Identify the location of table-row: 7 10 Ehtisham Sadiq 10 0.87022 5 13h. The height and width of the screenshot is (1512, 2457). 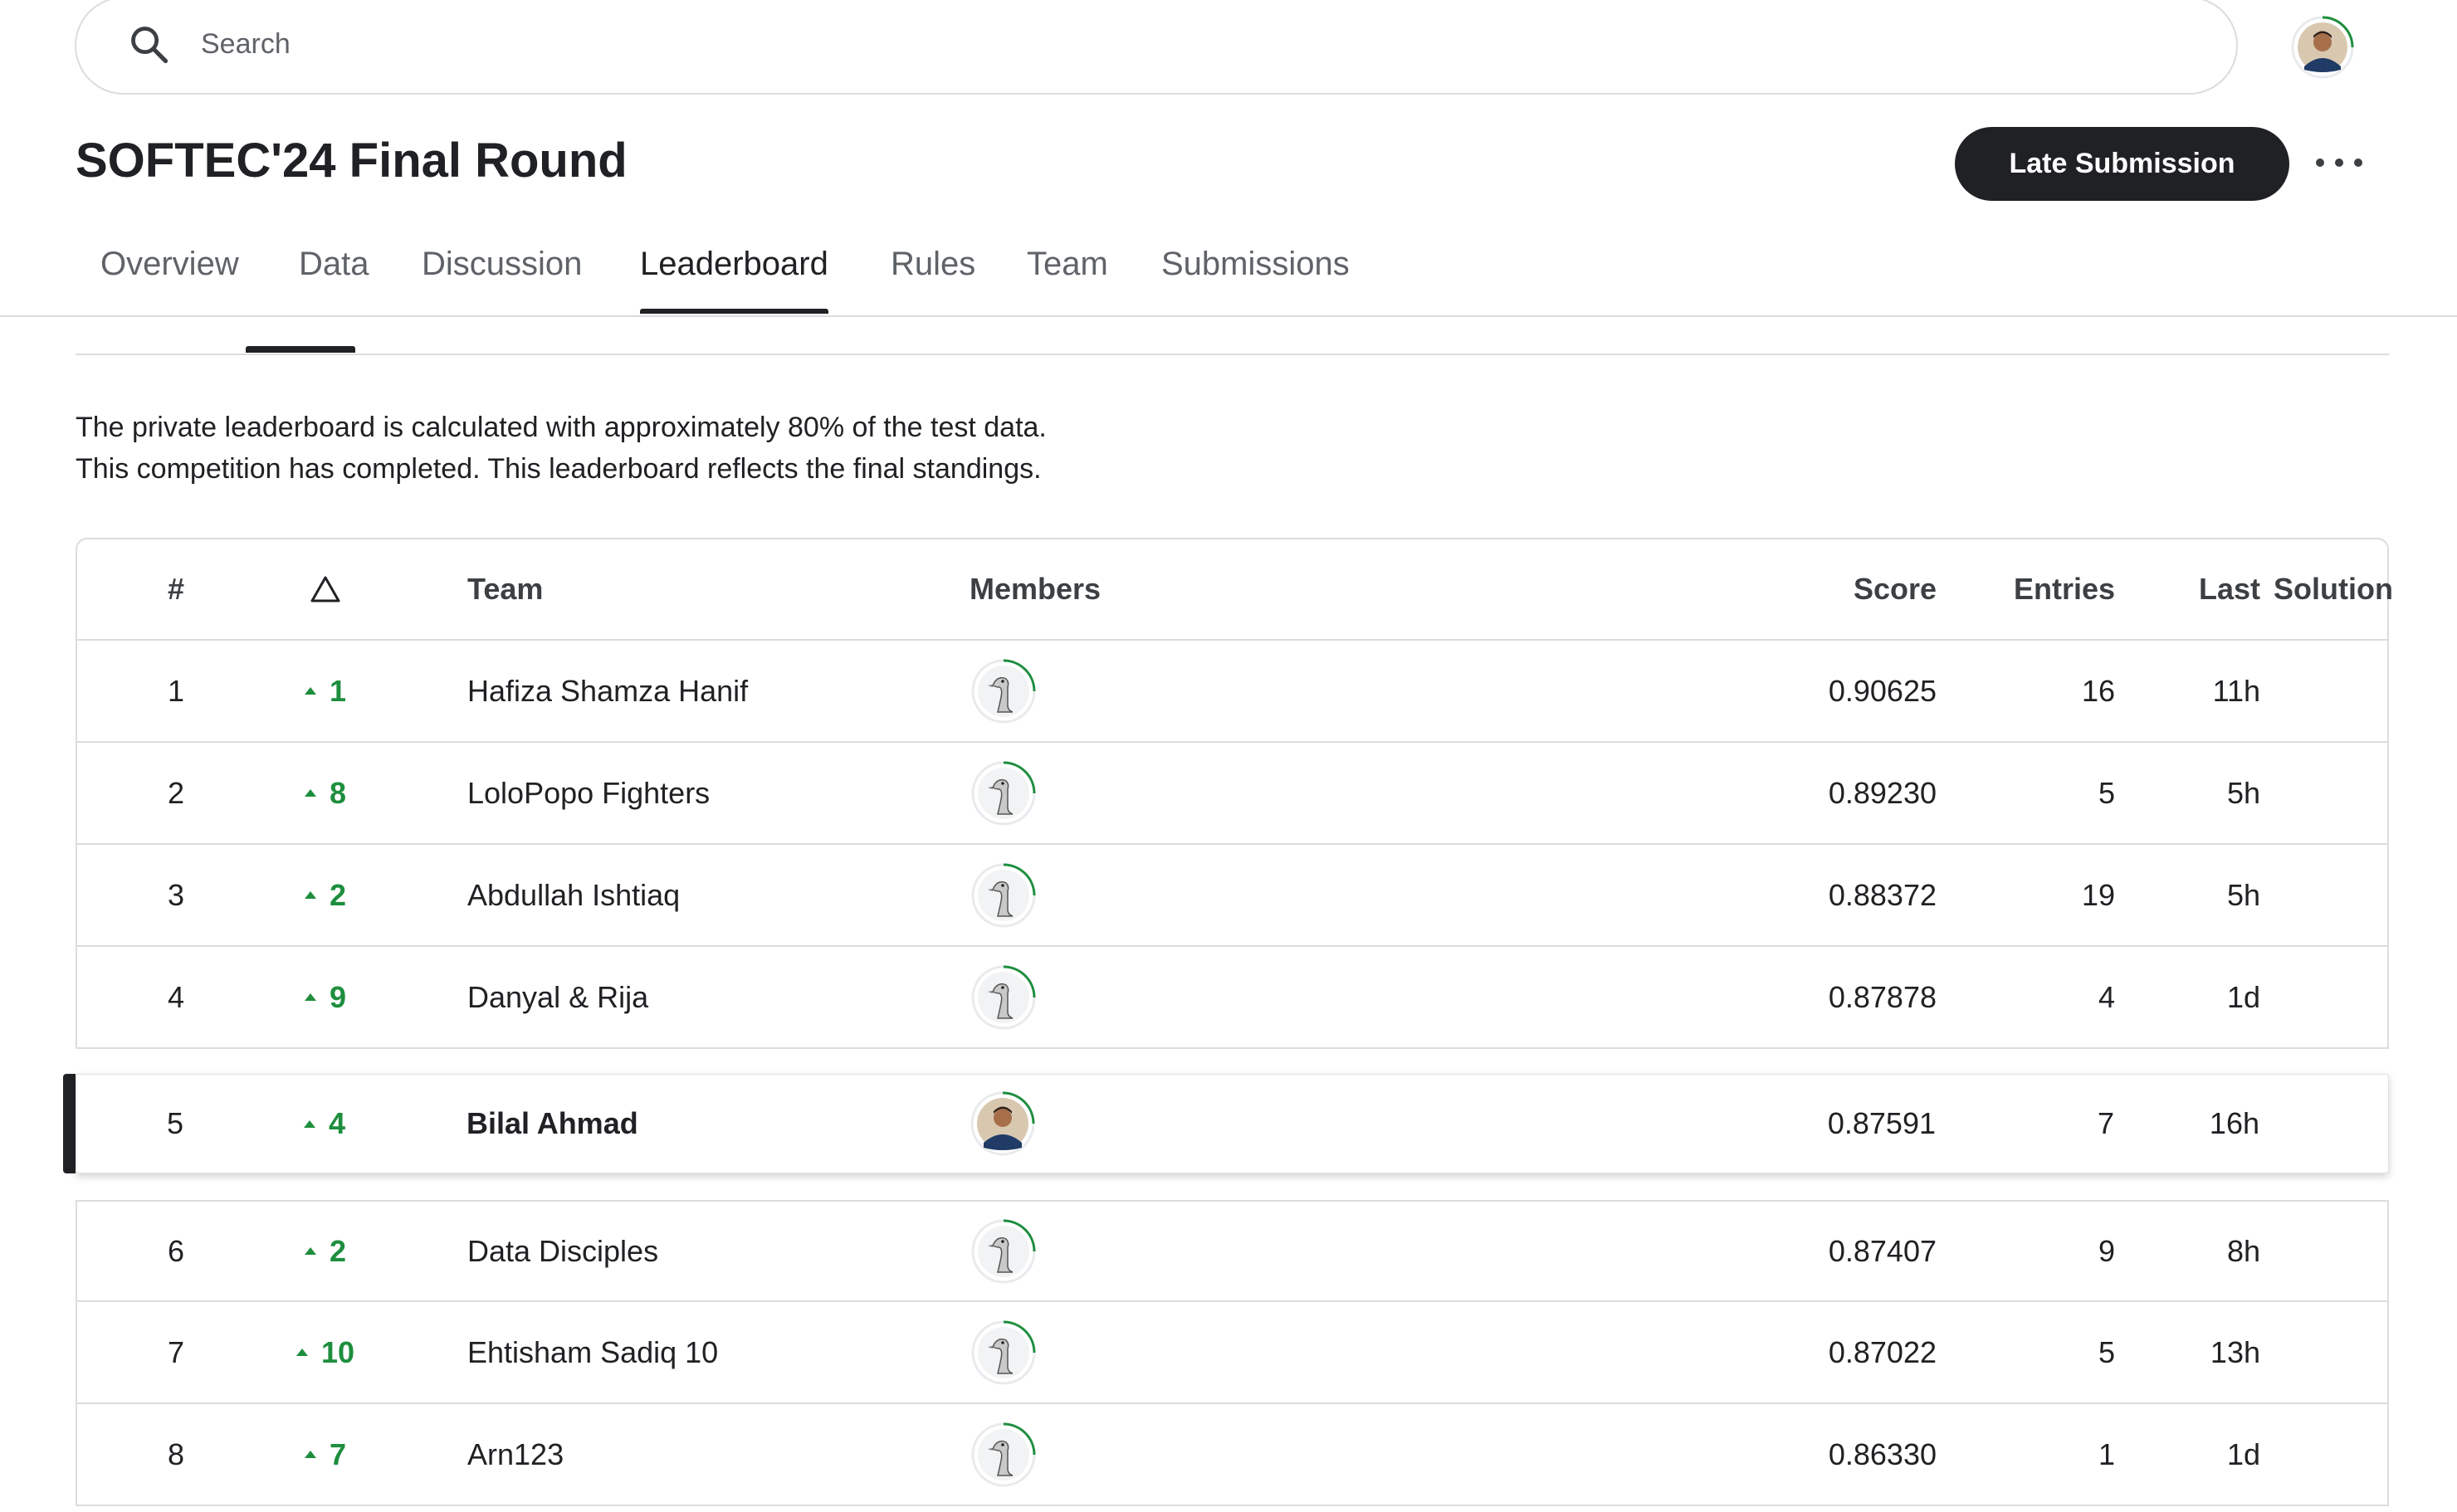
(1233, 1353).